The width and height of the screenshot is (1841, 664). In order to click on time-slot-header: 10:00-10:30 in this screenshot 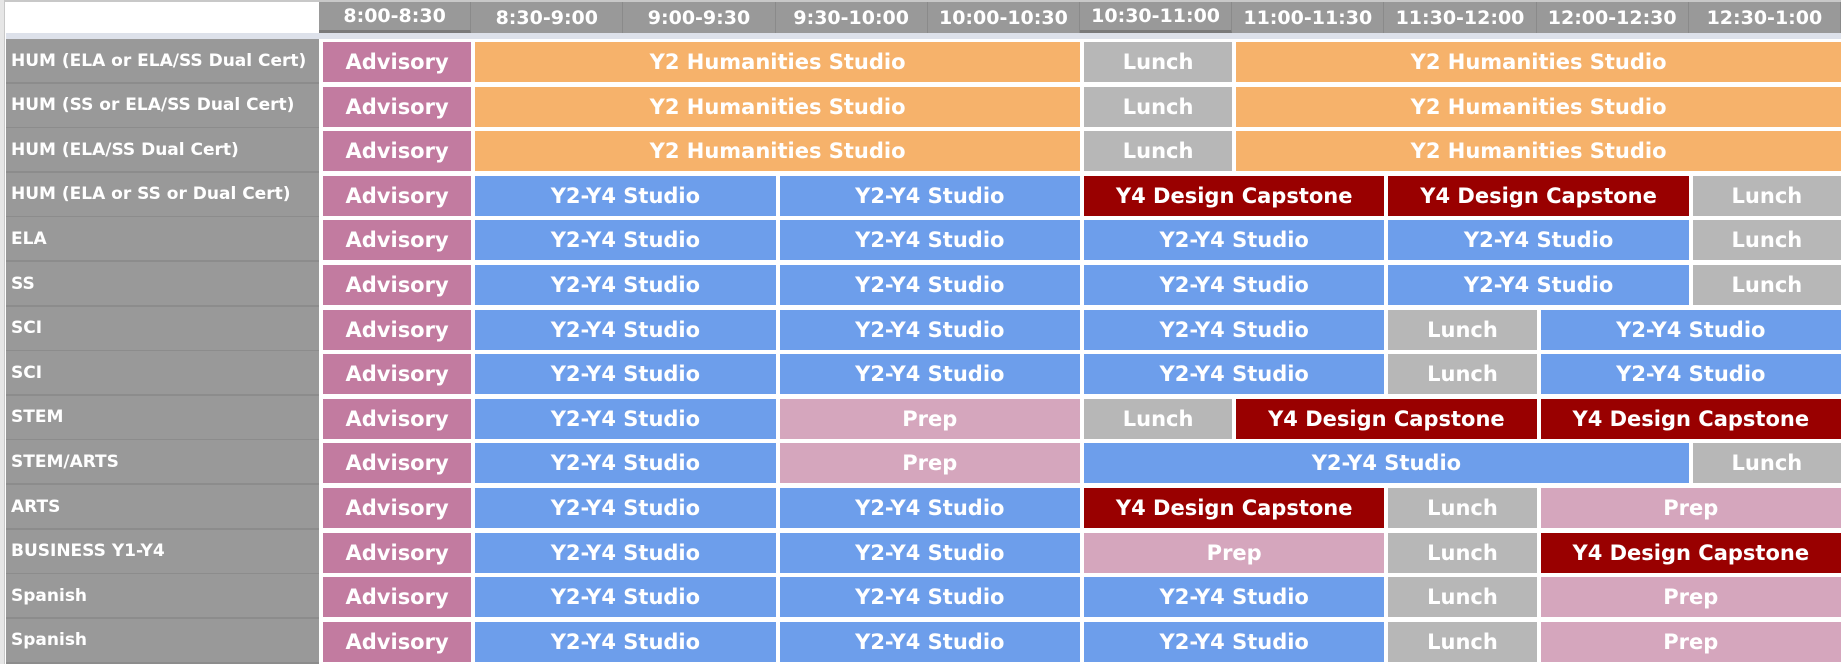, I will do `click(1003, 17)`.